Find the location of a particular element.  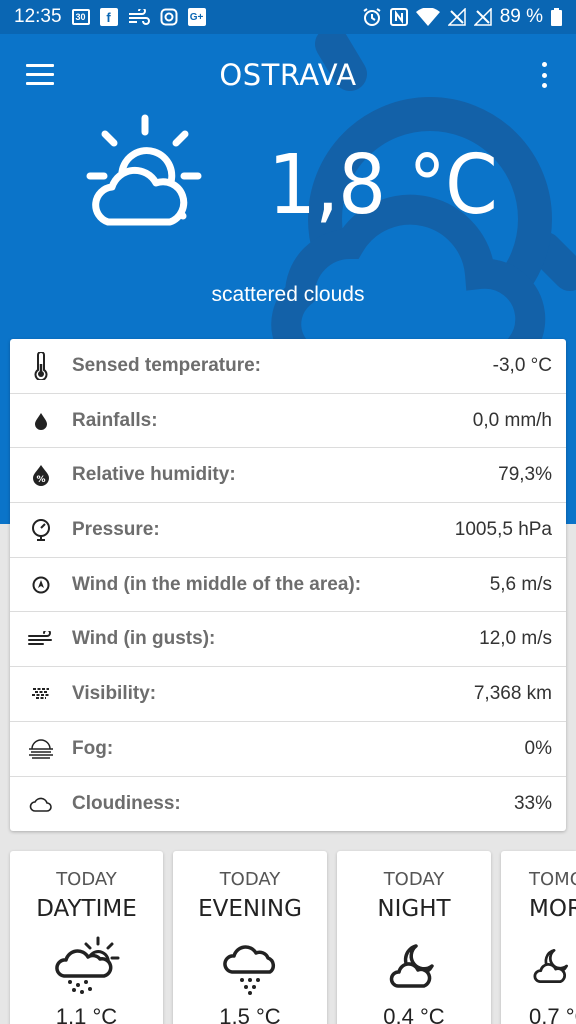

raindrop-icon is located at coordinates (41, 421).